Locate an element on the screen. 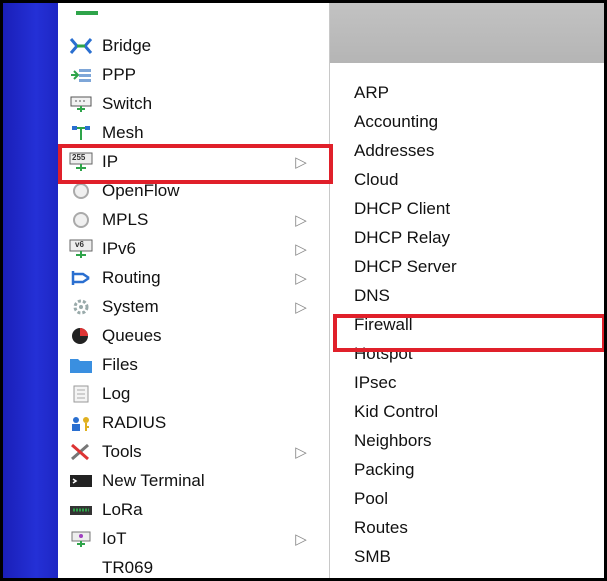 This screenshot has height=581, width=607. submenu-item-firewall: Firewall is located at coordinates (467, 324).